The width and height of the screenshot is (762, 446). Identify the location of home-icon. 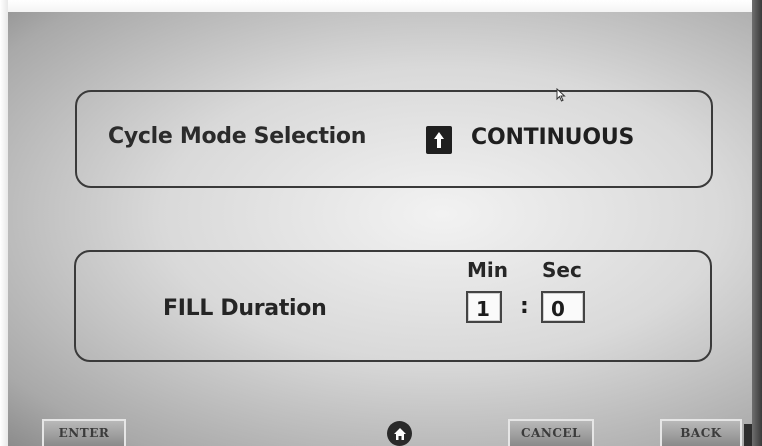
(399, 433).